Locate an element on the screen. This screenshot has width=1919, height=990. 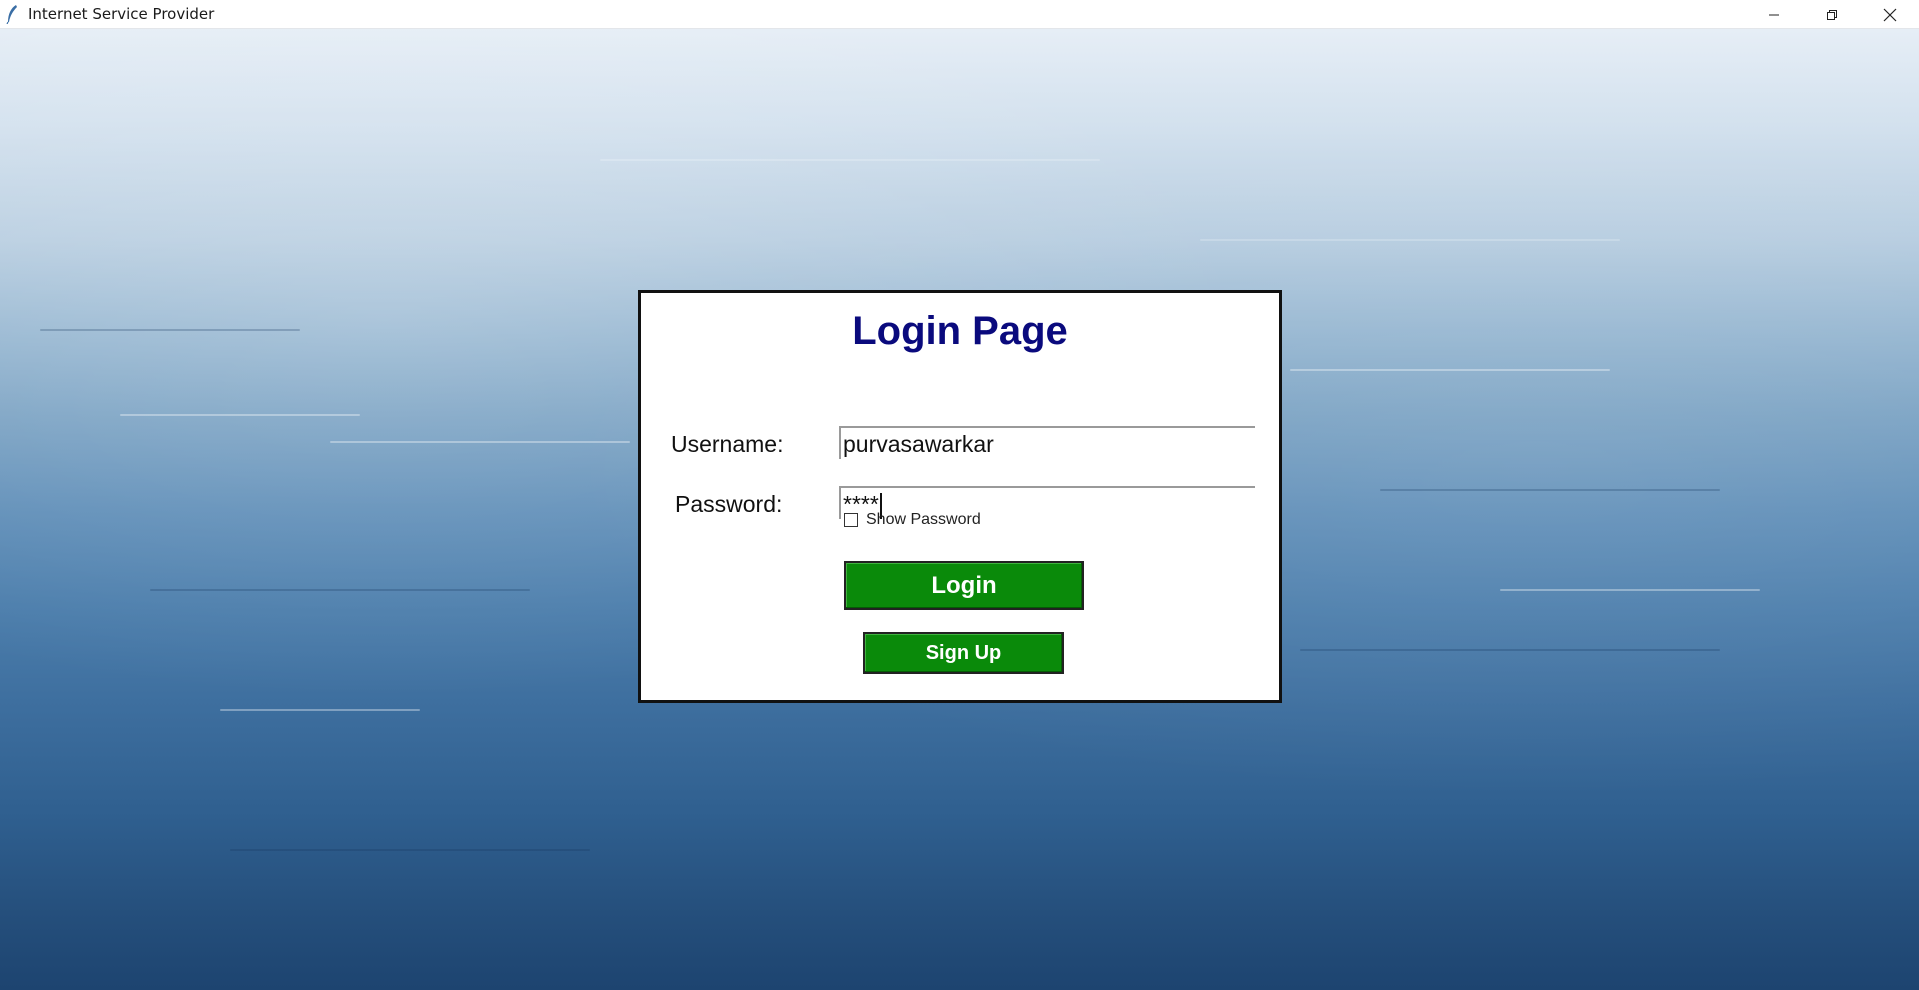
restore-button is located at coordinates (1832, 14).